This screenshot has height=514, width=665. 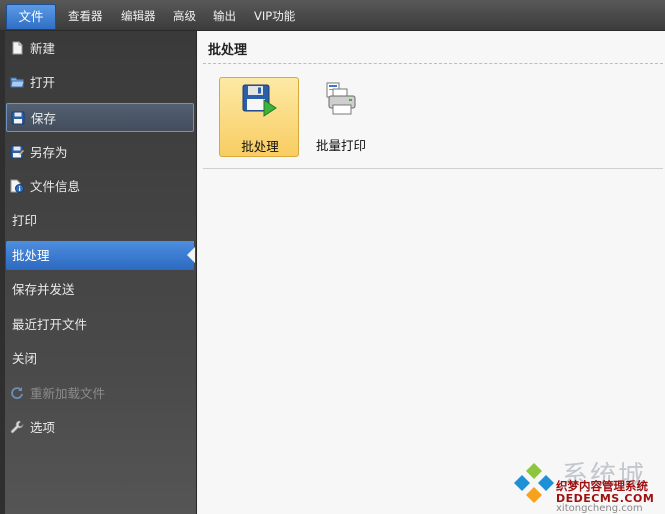 What do you see at coordinates (43, 48) in the screenshot?
I see `sidebar-item-label: 新建` at bounding box center [43, 48].